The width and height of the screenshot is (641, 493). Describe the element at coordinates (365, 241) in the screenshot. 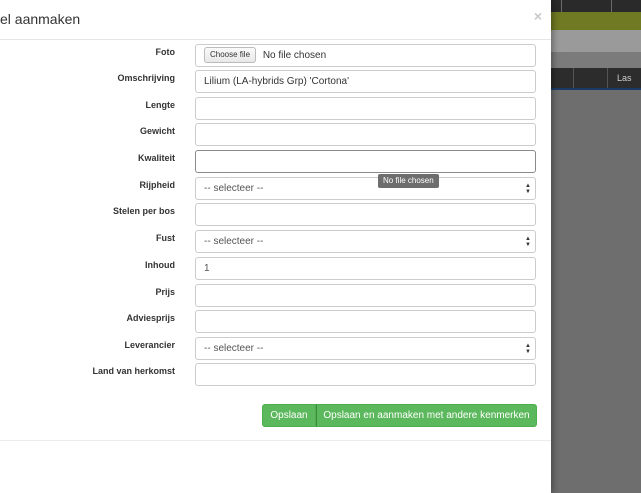

I see `fust-select: -- selecteer -- ▲ ▼` at that location.